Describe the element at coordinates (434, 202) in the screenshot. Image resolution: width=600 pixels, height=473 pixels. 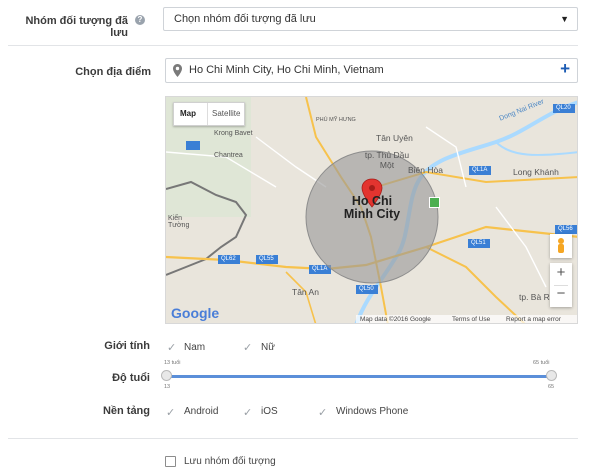
I see `map-marker-icon` at that location.